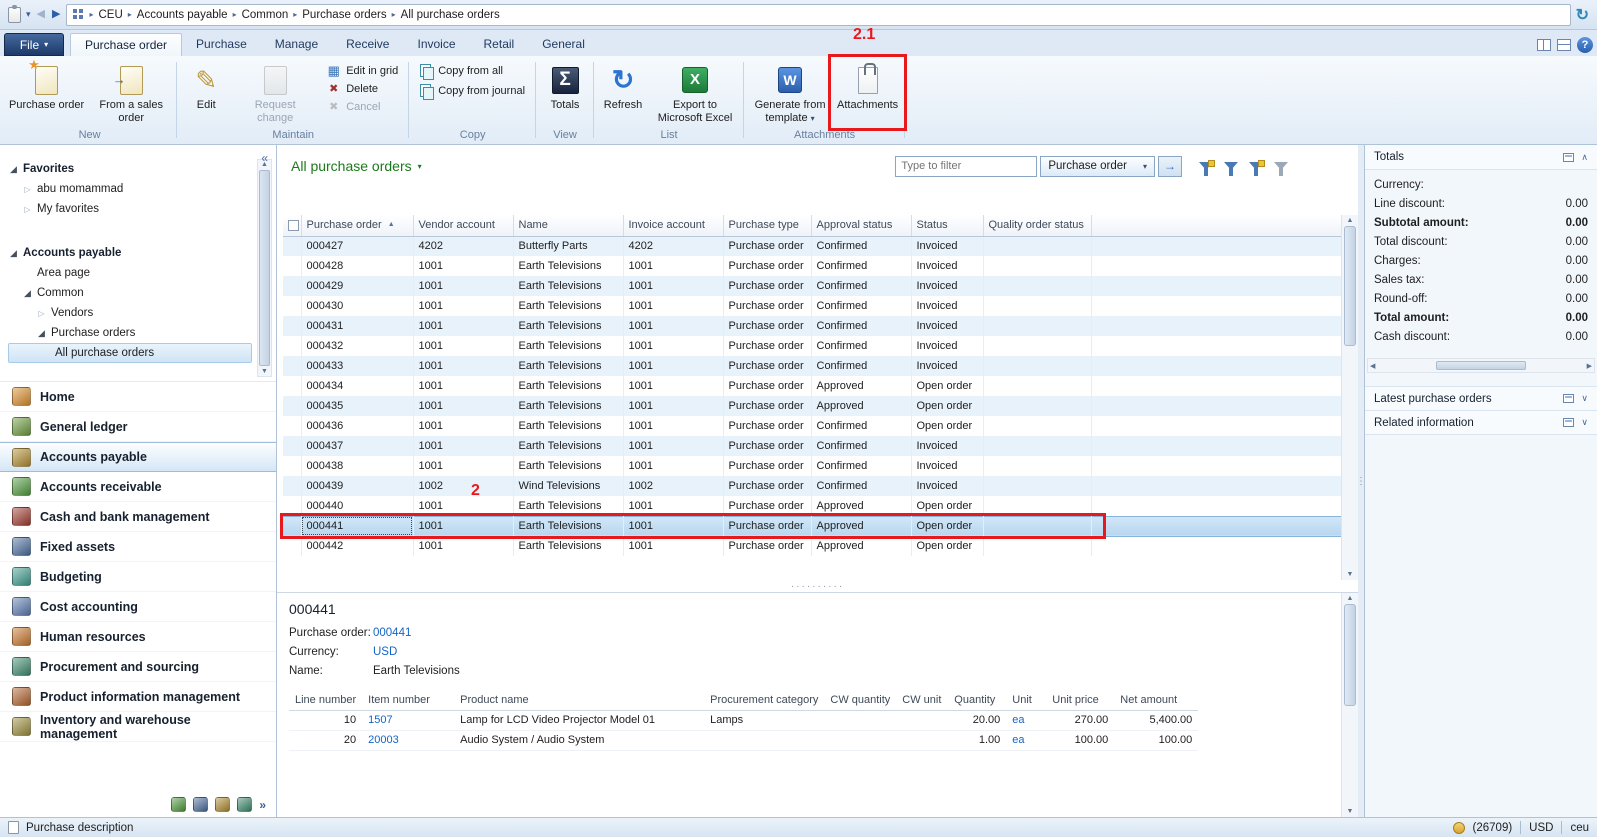 The height and width of the screenshot is (837, 1597). What do you see at coordinates (138, 607) in the screenshot?
I see `module-cost-accounting: Cost accounting` at bounding box center [138, 607].